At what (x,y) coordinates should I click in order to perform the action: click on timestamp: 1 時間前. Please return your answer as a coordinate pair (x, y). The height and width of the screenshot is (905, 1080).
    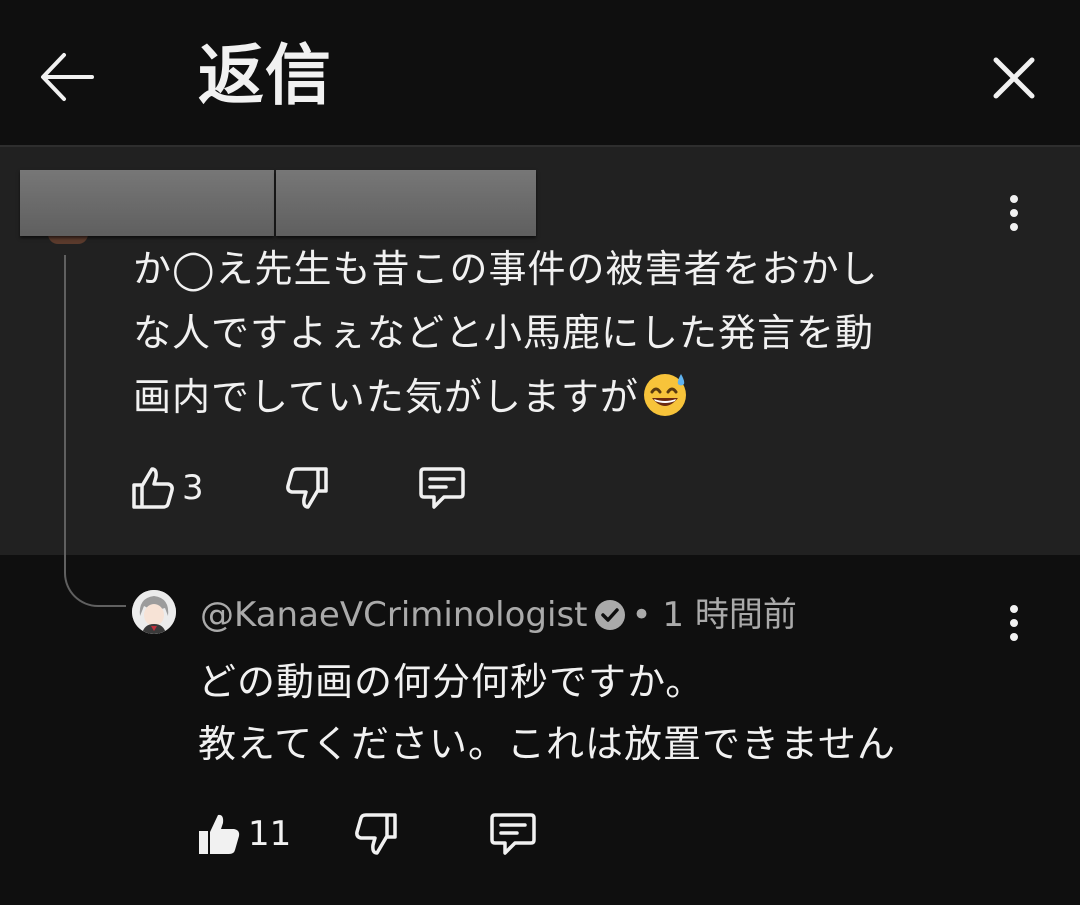
    Looking at the image, I should click on (729, 615).